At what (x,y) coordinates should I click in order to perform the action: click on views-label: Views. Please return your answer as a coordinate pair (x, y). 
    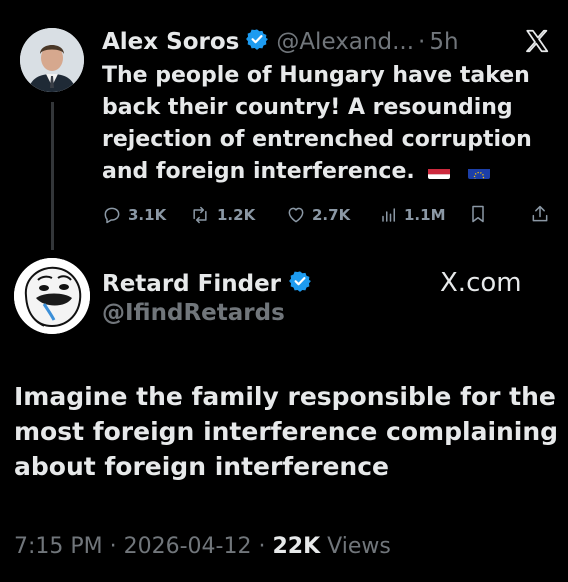
    Looking at the image, I should click on (355, 546).